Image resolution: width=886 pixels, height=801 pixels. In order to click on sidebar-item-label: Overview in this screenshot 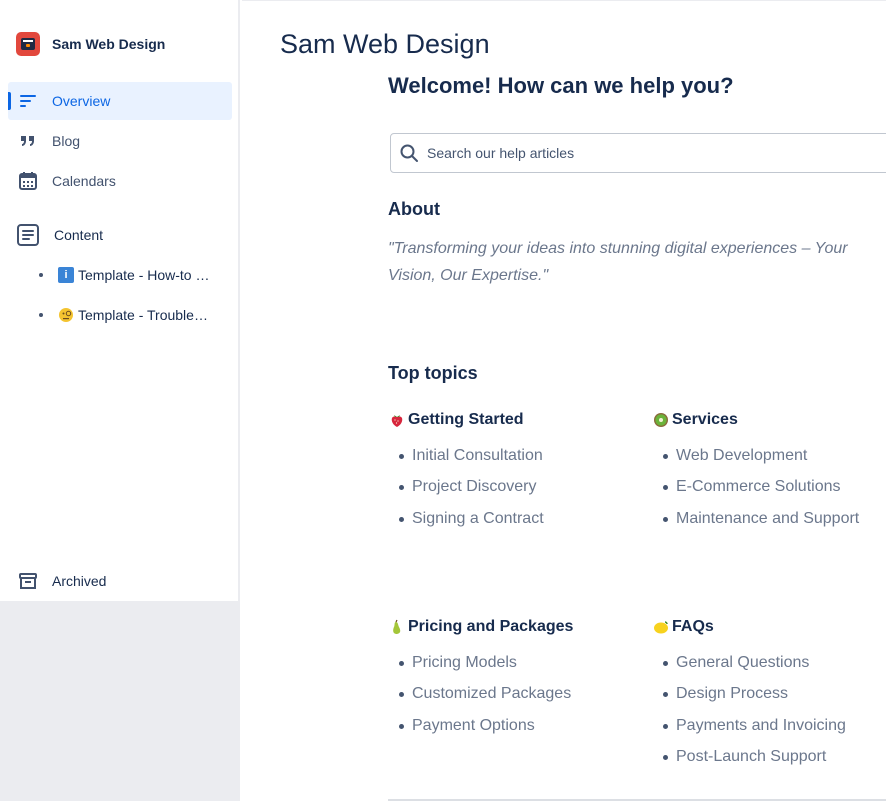, I will do `click(81, 101)`.